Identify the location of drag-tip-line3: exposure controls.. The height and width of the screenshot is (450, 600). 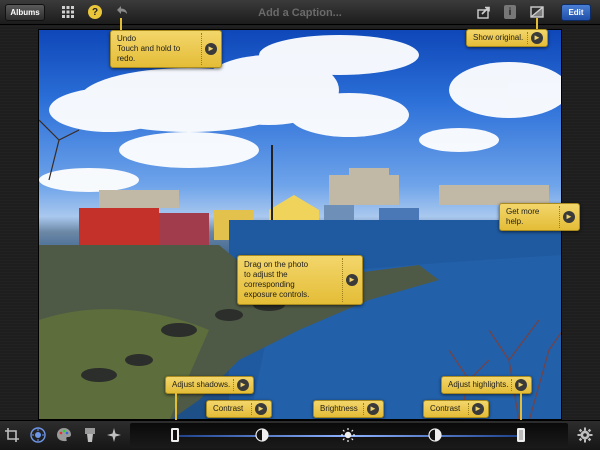
(277, 294).